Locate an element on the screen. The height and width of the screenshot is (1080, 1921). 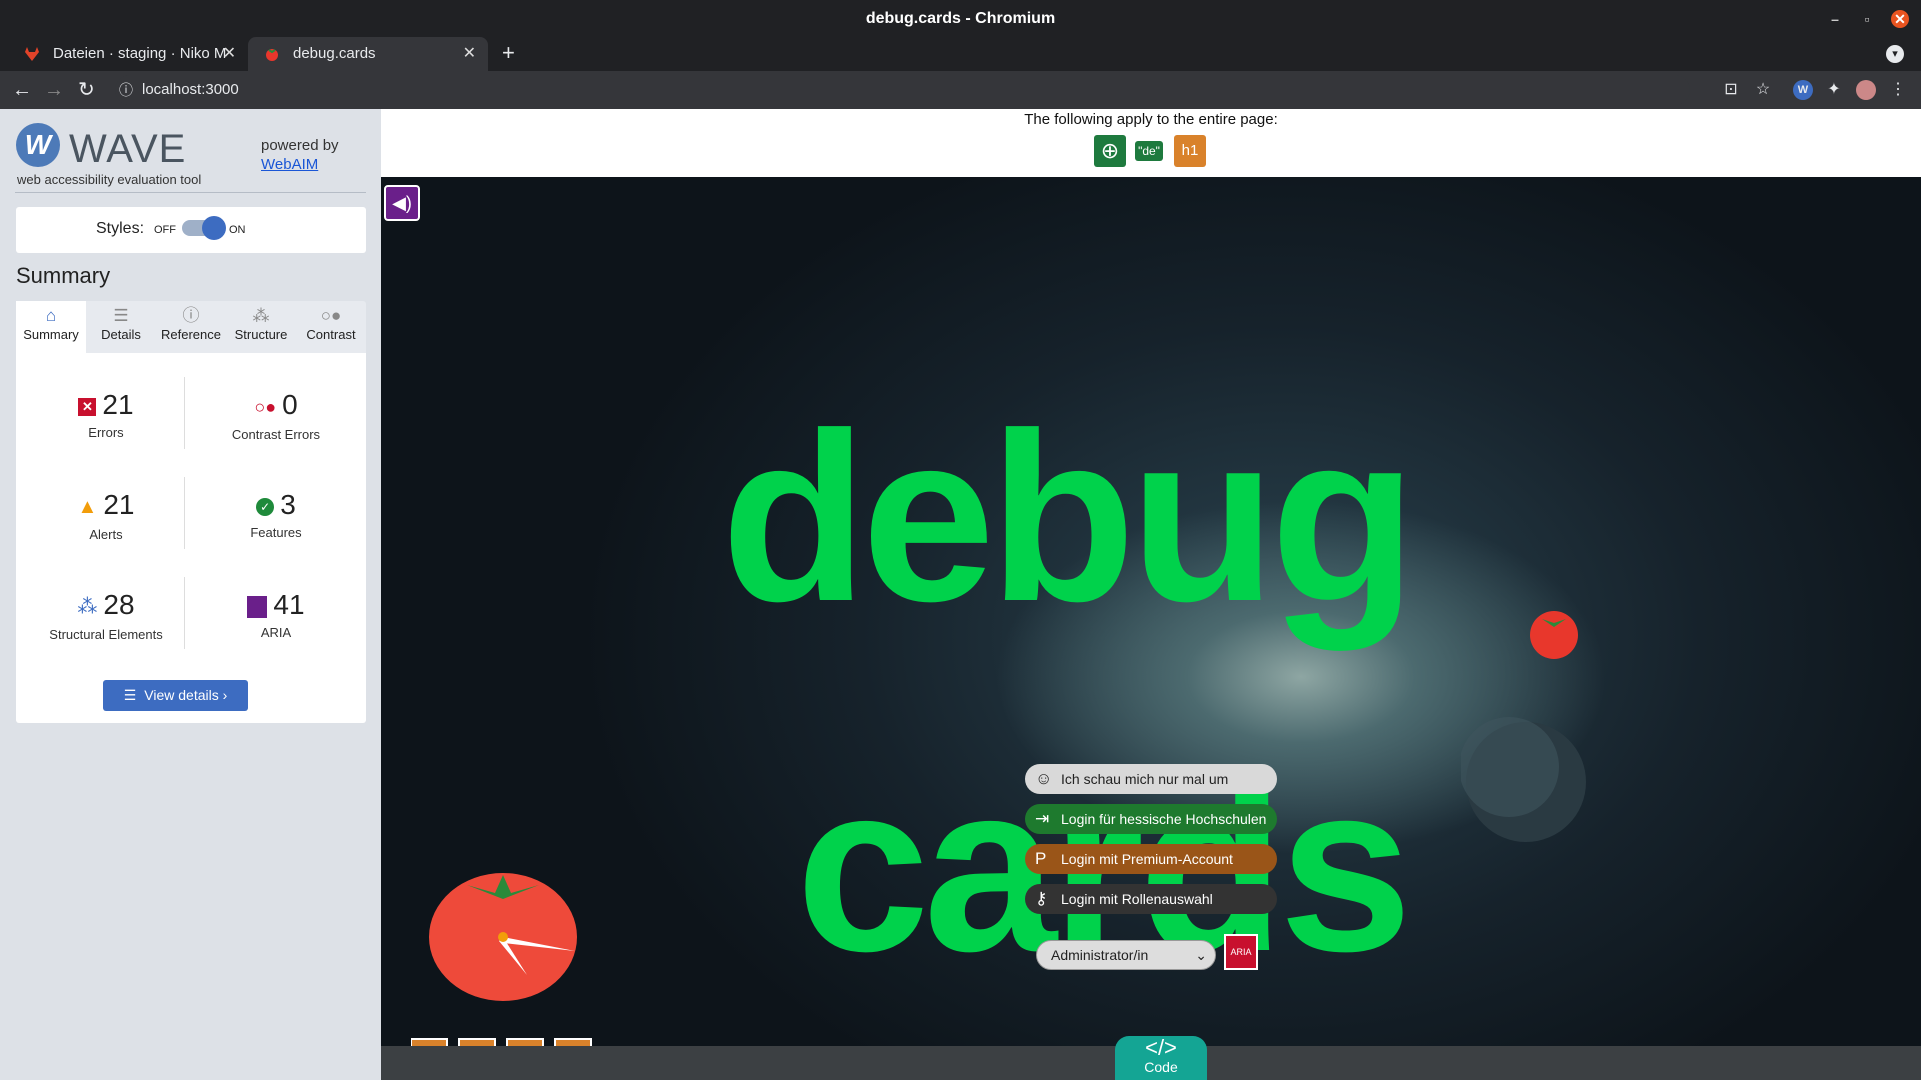
menu-dots-icon: ⋮ is located at coordinates (1898, 90).